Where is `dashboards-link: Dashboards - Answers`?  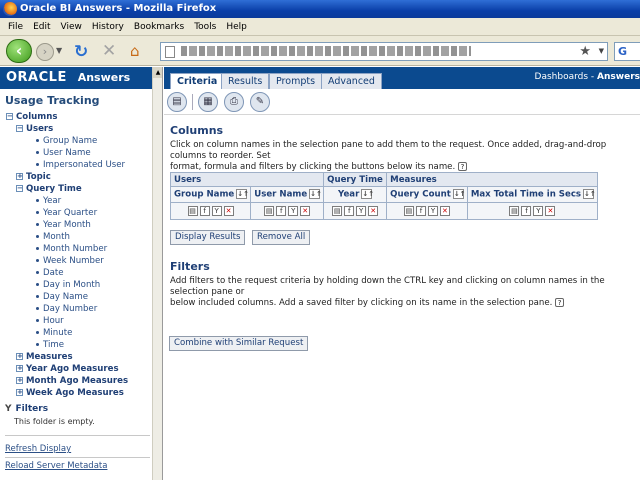
dashboards-link: Dashboards - Answers is located at coordinates (587, 77).